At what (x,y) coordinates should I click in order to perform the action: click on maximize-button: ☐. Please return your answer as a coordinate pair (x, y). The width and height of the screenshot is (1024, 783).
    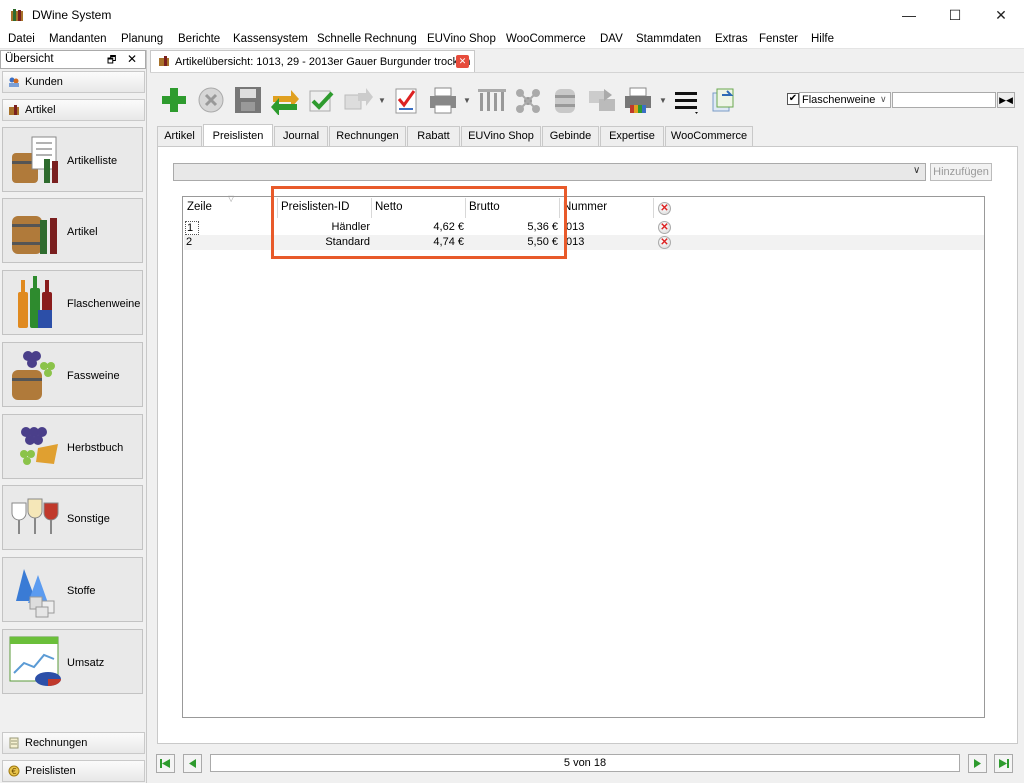
    Looking at the image, I should click on (955, 15).